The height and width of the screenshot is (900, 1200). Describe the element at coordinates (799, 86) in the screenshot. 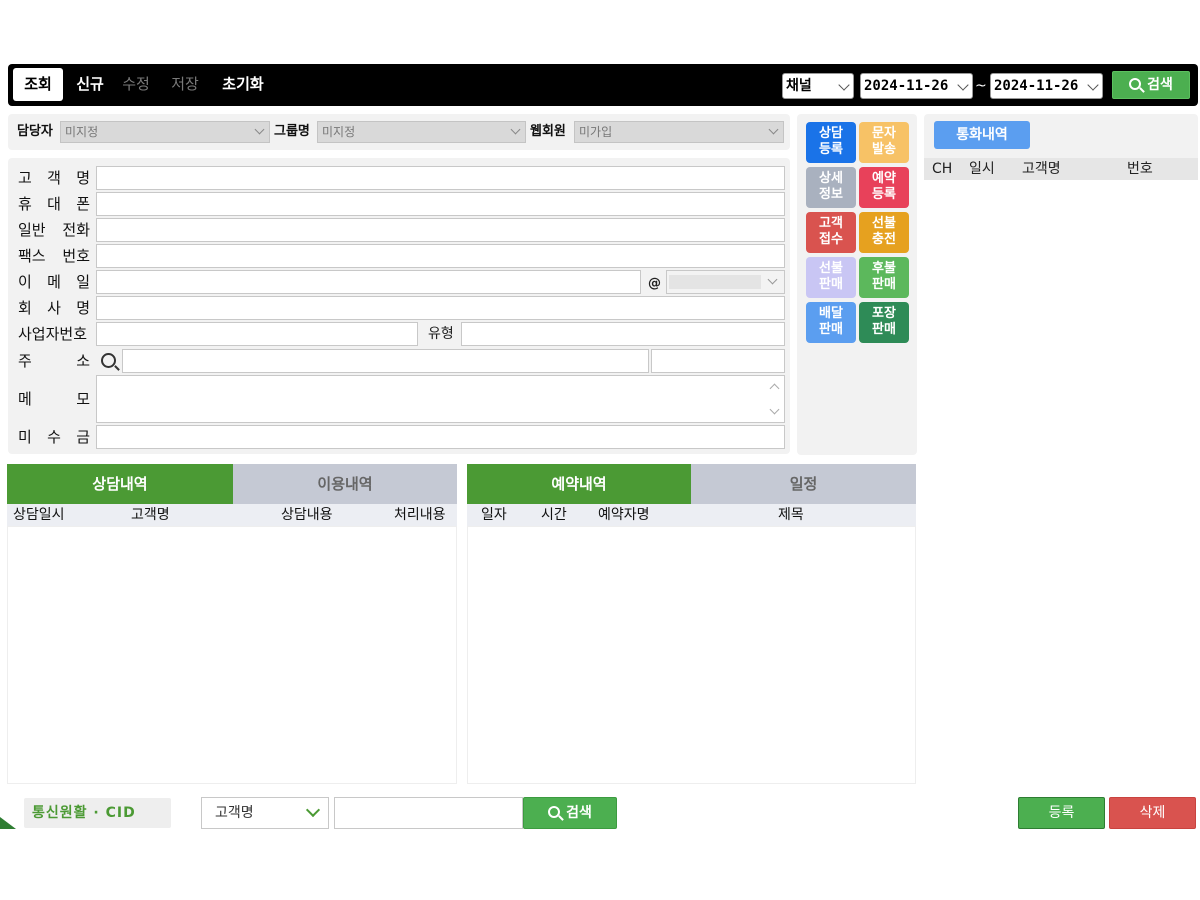

I see `channel-select-value: 채널` at that location.